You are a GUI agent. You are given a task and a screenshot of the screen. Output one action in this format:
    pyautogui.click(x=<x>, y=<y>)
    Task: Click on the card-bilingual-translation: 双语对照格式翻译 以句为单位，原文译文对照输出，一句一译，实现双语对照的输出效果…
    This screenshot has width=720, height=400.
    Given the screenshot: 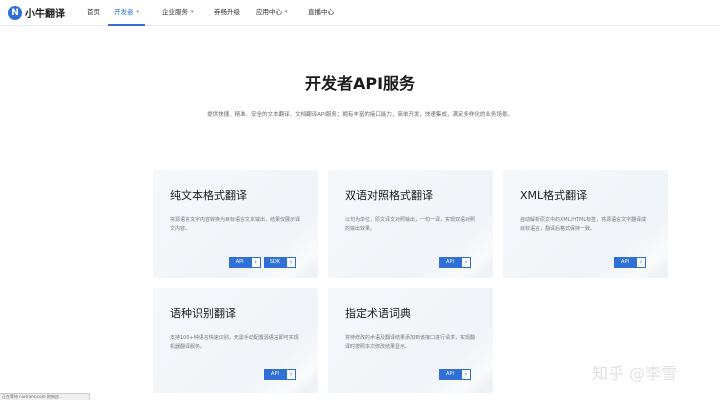 What is the action you would take?
    pyautogui.click(x=410, y=224)
    